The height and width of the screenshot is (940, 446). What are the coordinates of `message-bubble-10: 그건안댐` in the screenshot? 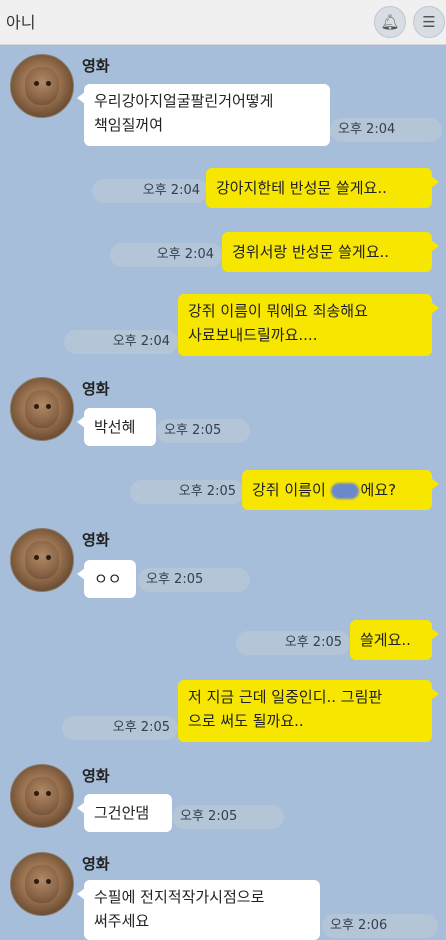 It's located at (124, 813).